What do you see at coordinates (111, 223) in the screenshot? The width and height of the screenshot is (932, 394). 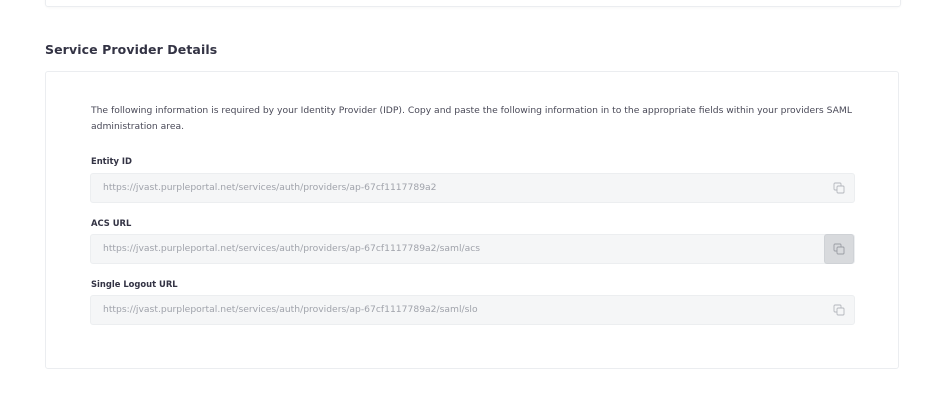 I see `acs-url-label: ACS URL` at bounding box center [111, 223].